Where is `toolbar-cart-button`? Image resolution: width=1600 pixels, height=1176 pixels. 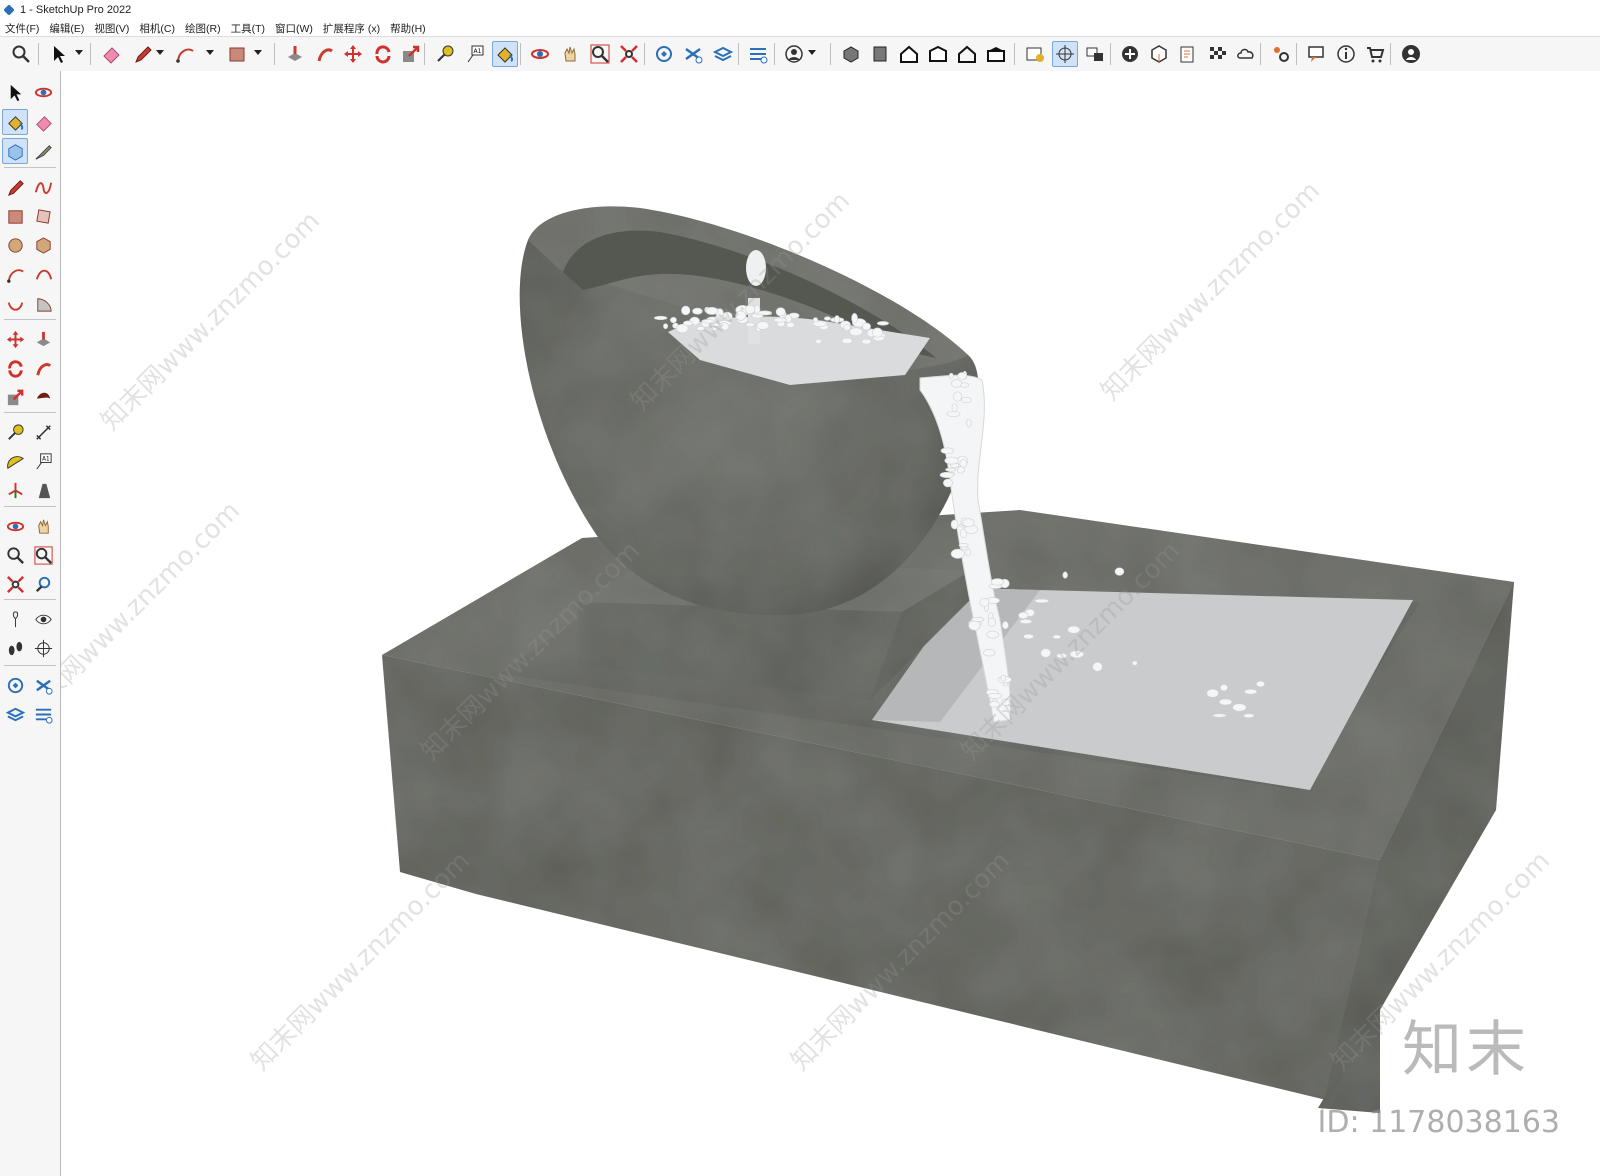
toolbar-cart-button is located at coordinates (1375, 54).